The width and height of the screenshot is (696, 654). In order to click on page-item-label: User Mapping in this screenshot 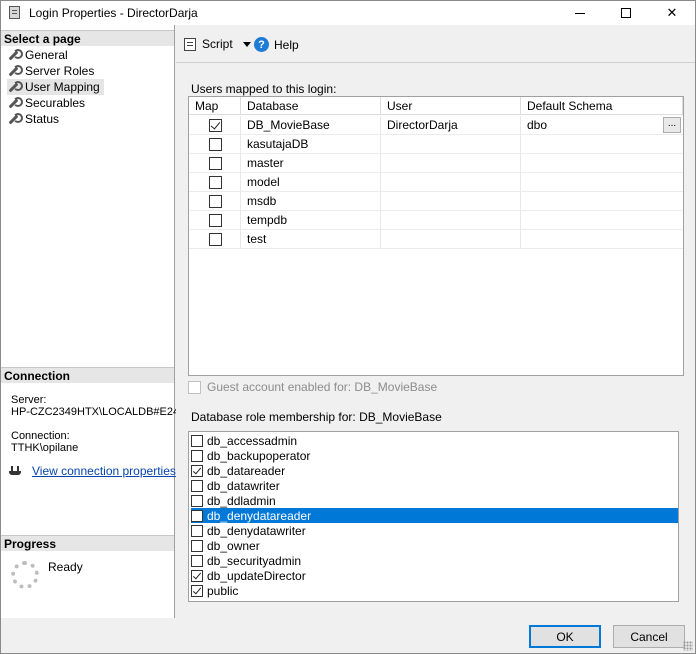, I will do `click(62, 87)`.